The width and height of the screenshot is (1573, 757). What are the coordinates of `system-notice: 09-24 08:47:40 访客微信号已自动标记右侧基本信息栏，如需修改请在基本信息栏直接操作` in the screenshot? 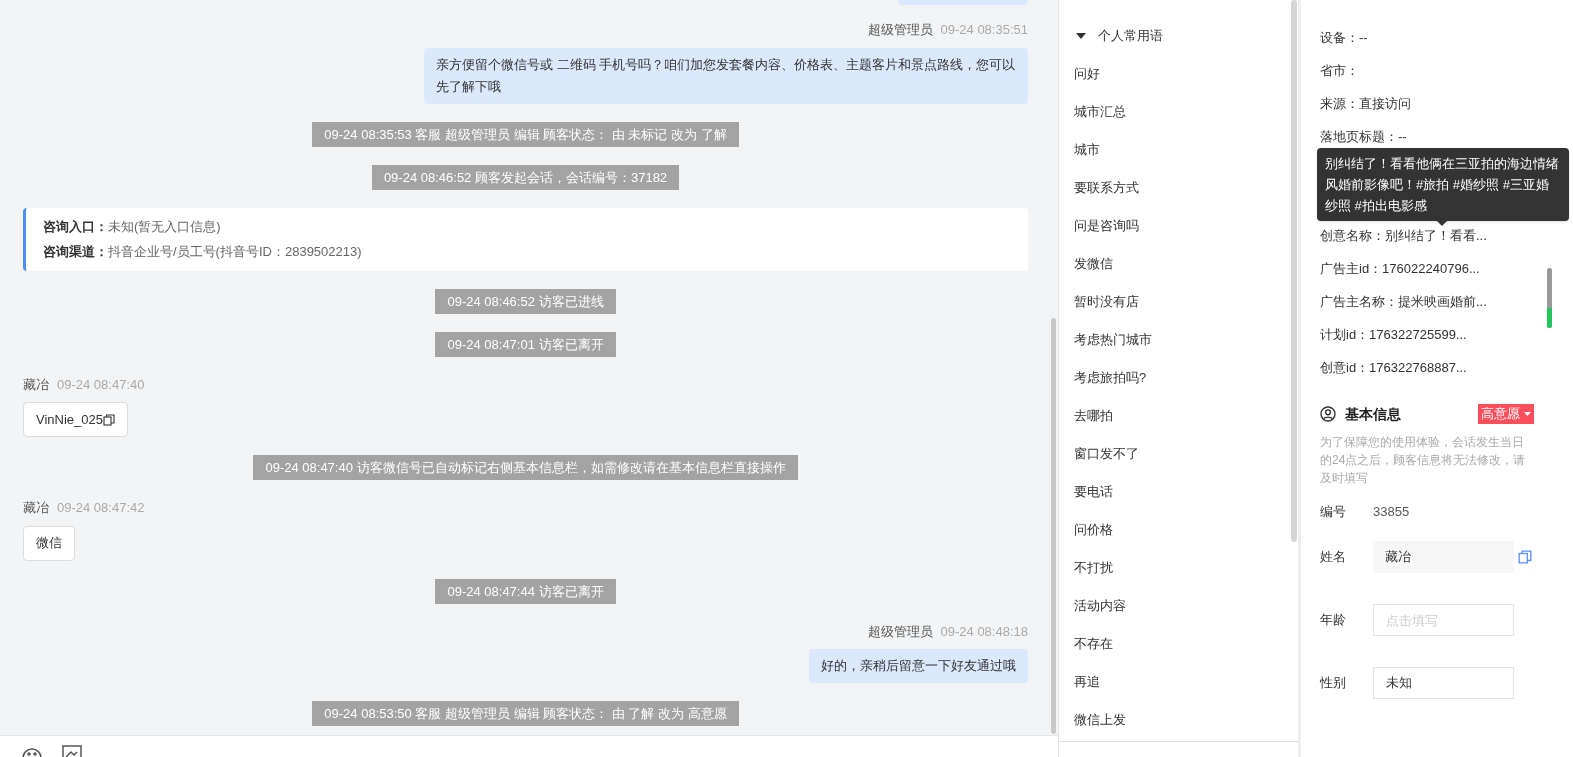 It's located at (525, 467).